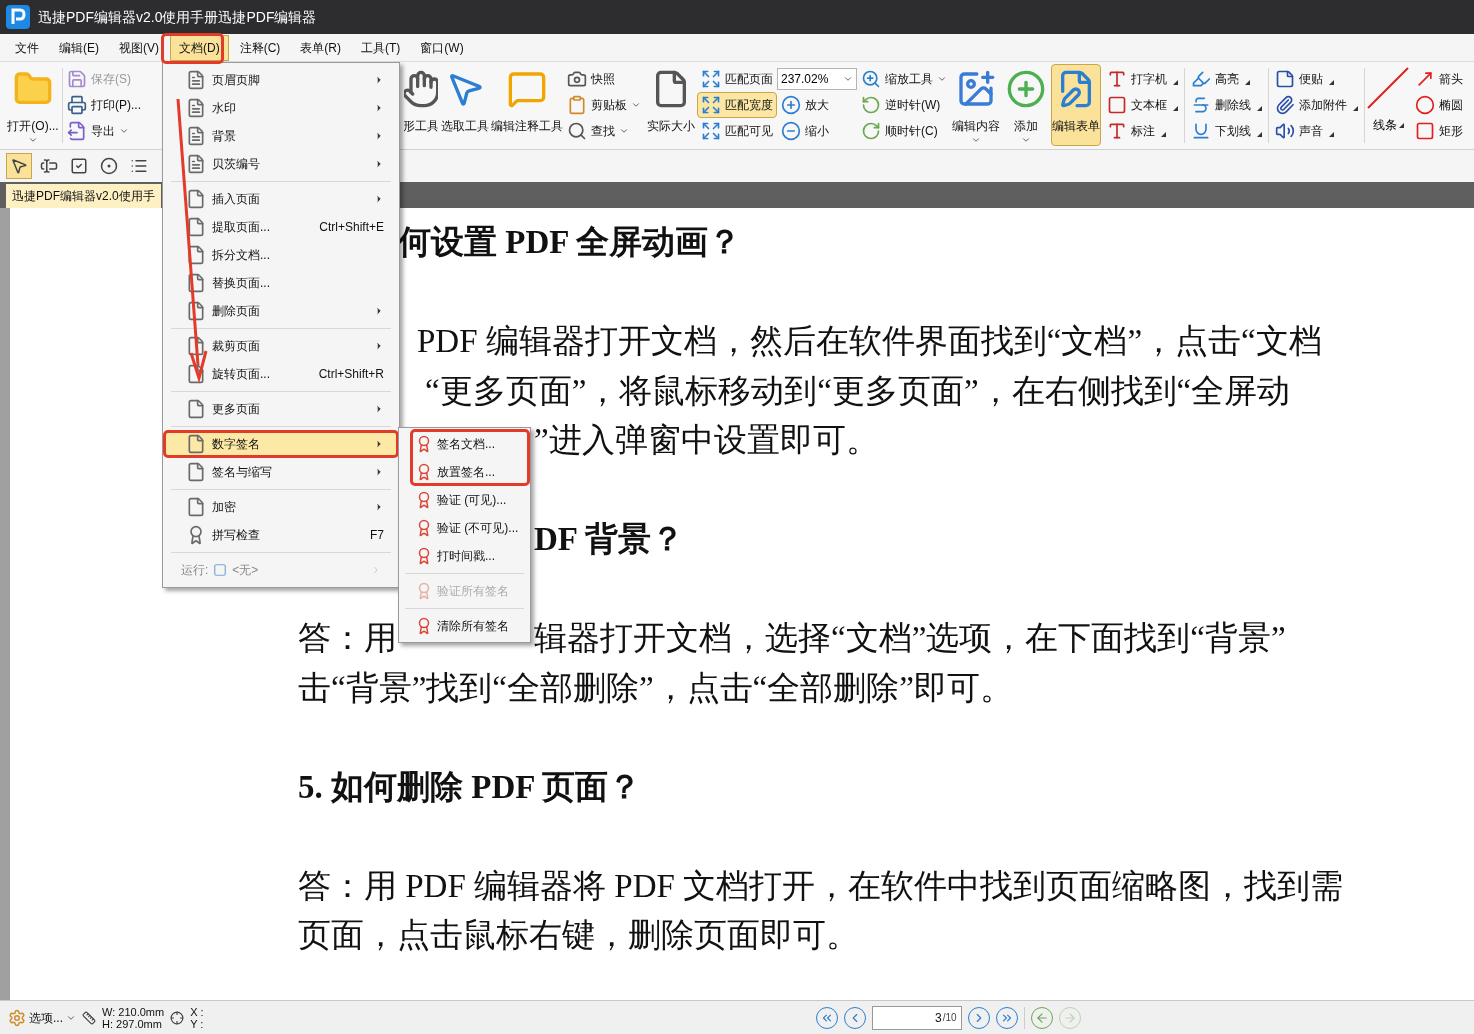 The height and width of the screenshot is (1034, 1474). I want to click on y-coordinate-text: Y :, so click(197, 1023).